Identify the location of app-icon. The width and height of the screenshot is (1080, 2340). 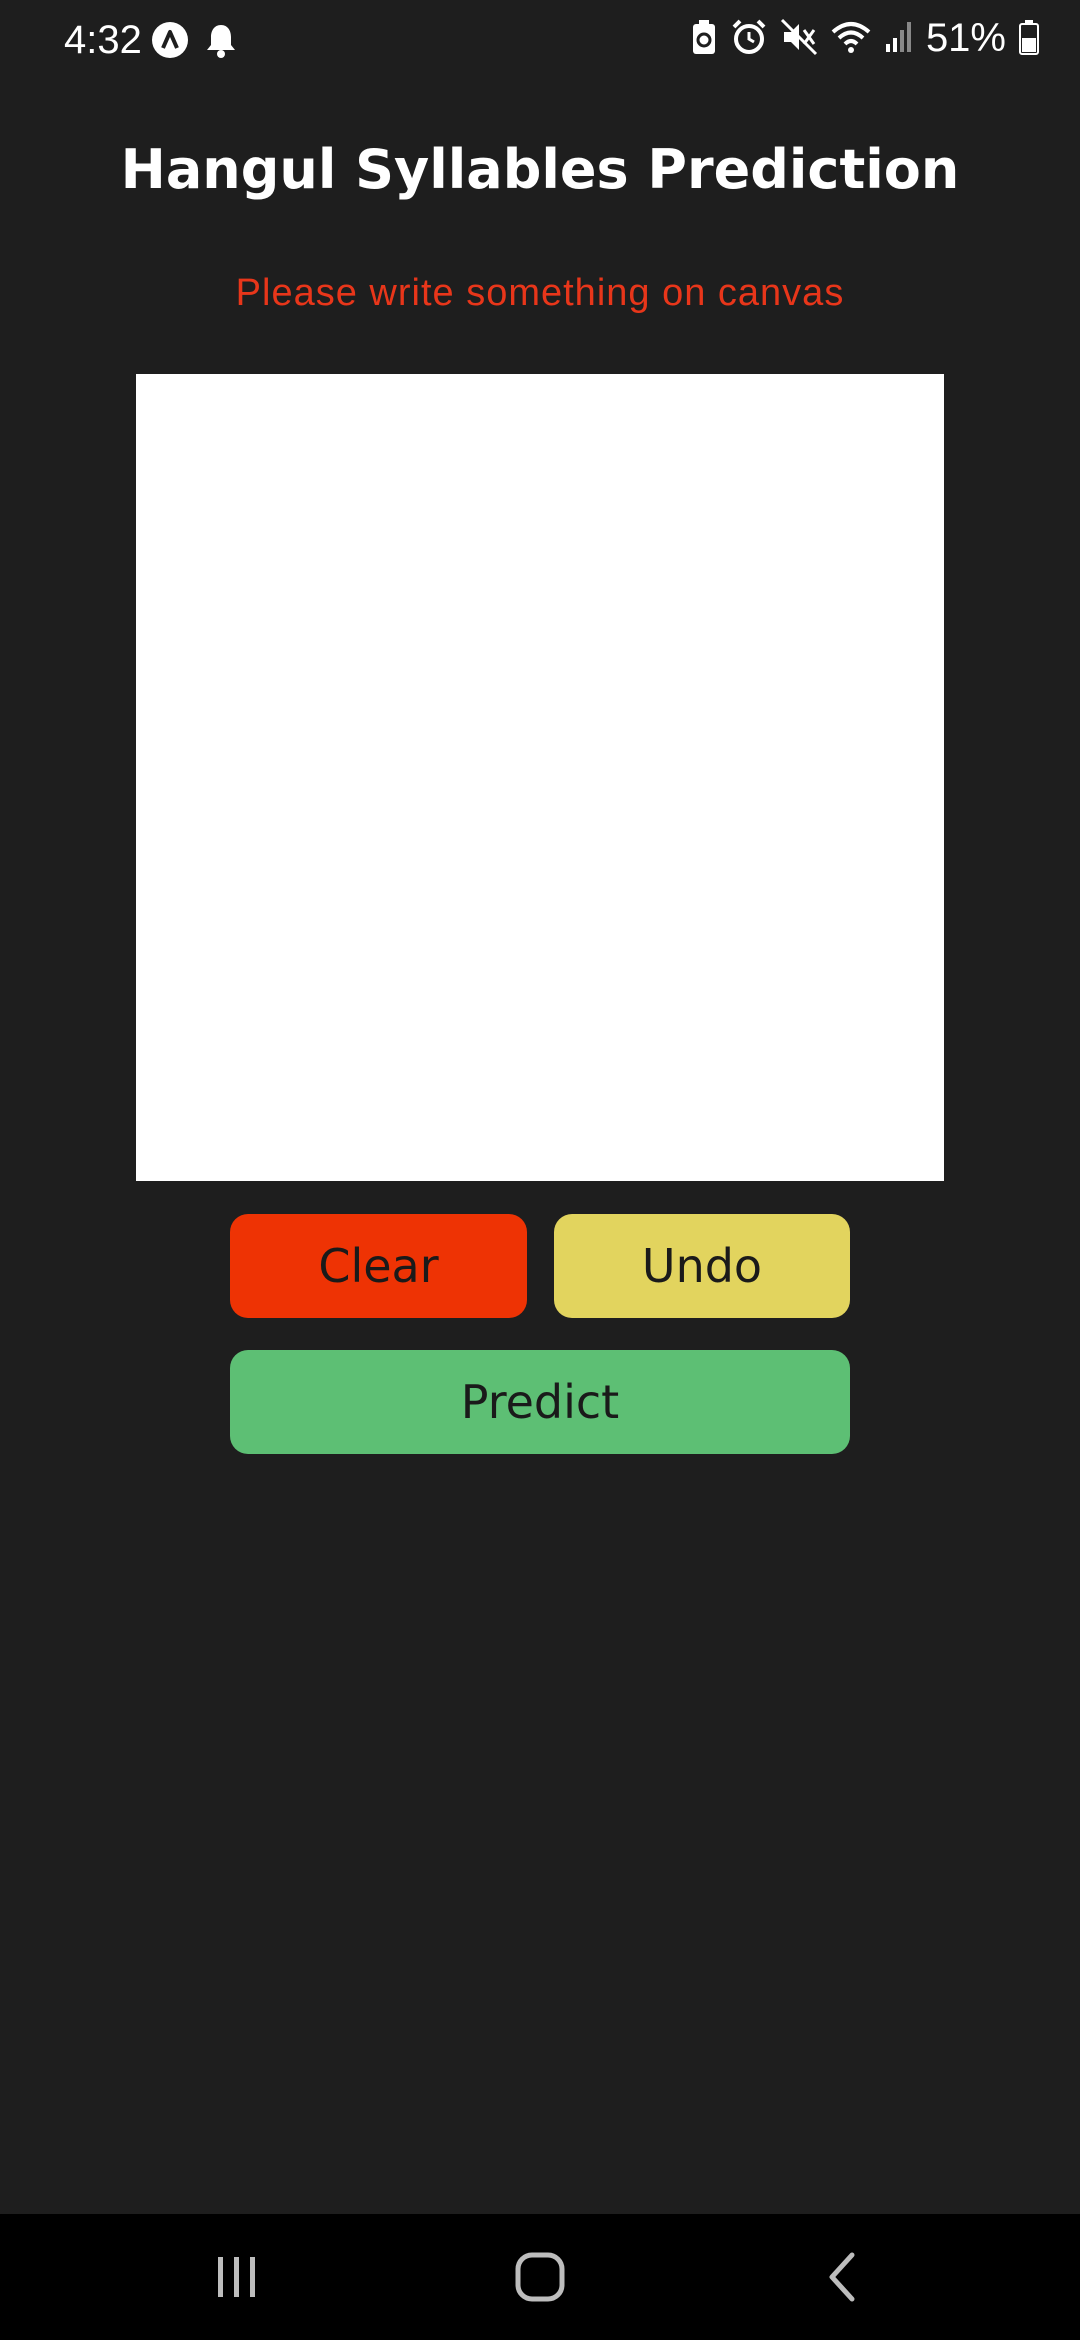
(170, 42).